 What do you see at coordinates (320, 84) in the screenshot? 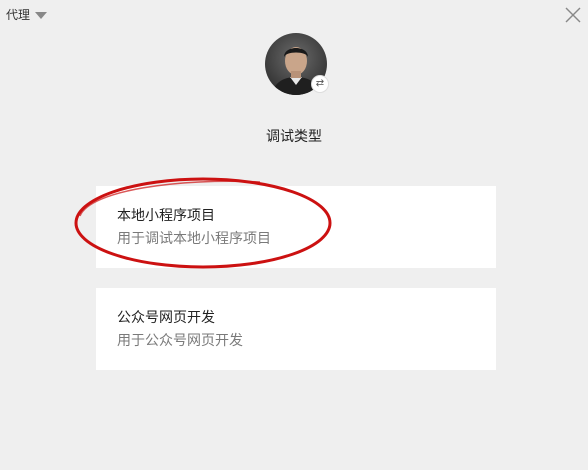
I see `switch-account-icon: ⇄` at bounding box center [320, 84].